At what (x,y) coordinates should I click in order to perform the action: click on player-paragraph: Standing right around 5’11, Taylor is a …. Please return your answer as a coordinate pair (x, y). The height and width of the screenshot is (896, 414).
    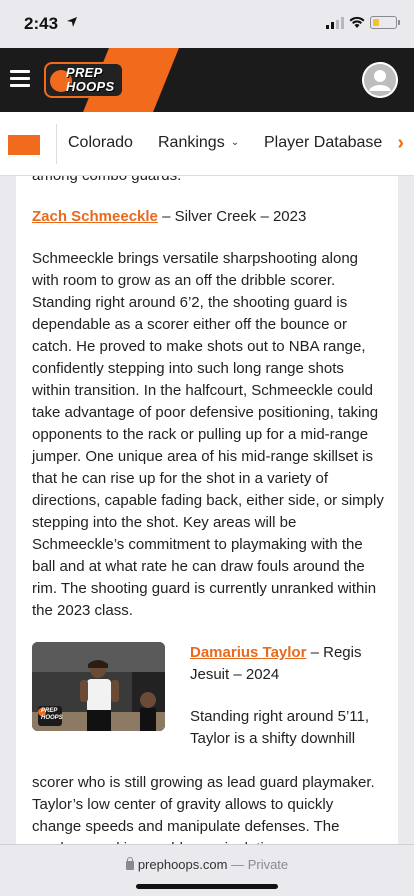
    Looking at the image, I should click on (280, 727).